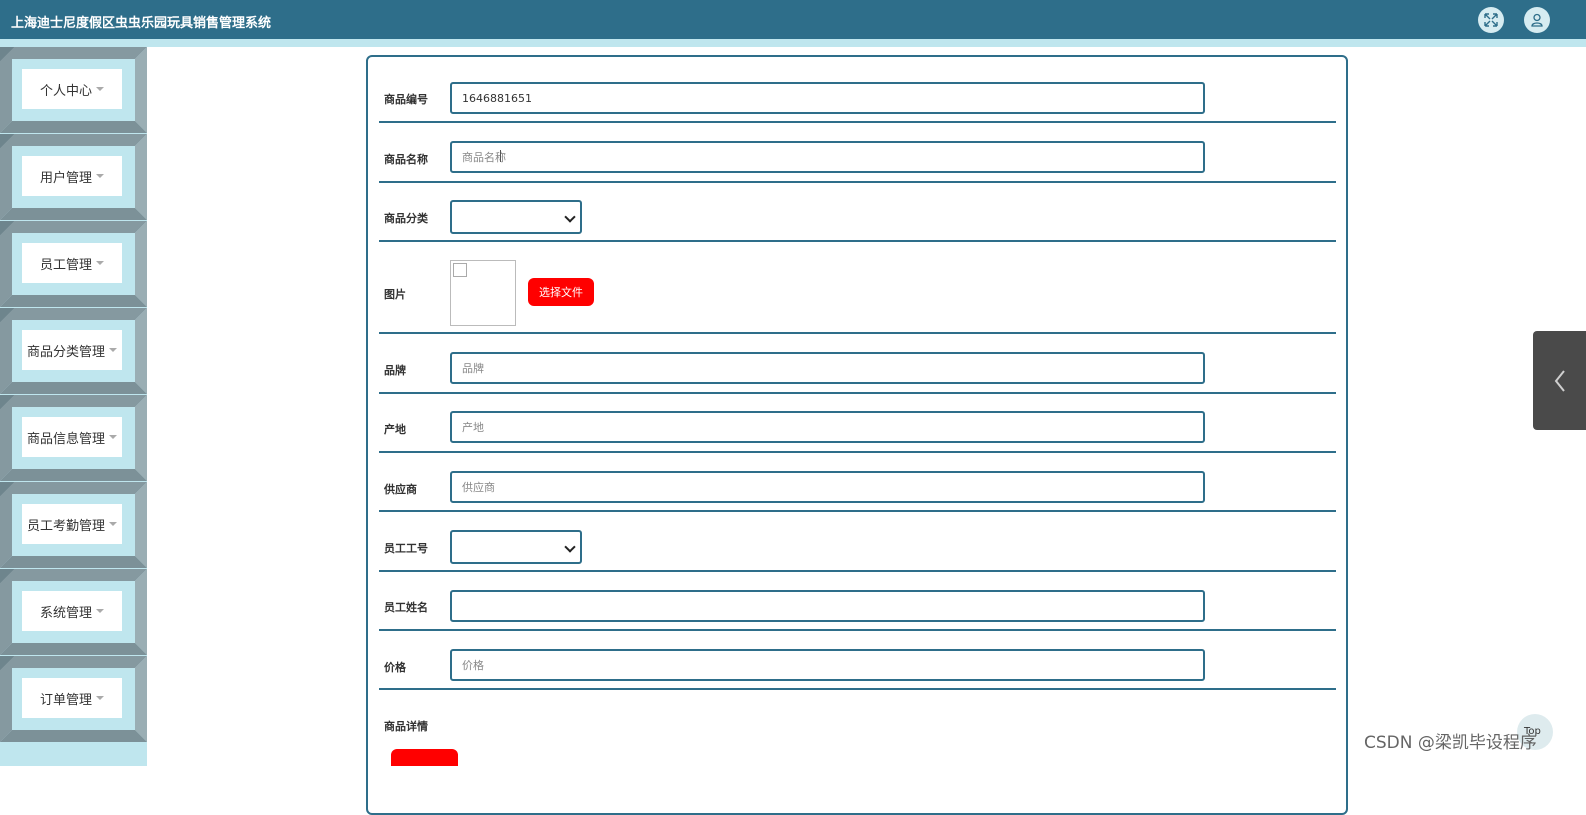  Describe the element at coordinates (827, 368) in the screenshot. I see `brand-input` at that location.